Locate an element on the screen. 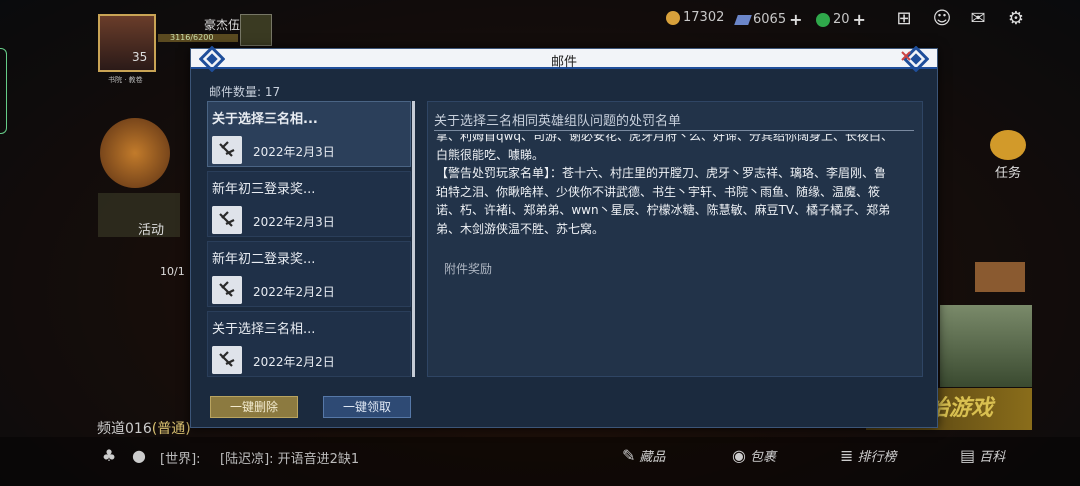 The height and width of the screenshot is (486, 1080). player-name: 豪杰伍 is located at coordinates (222, 25).